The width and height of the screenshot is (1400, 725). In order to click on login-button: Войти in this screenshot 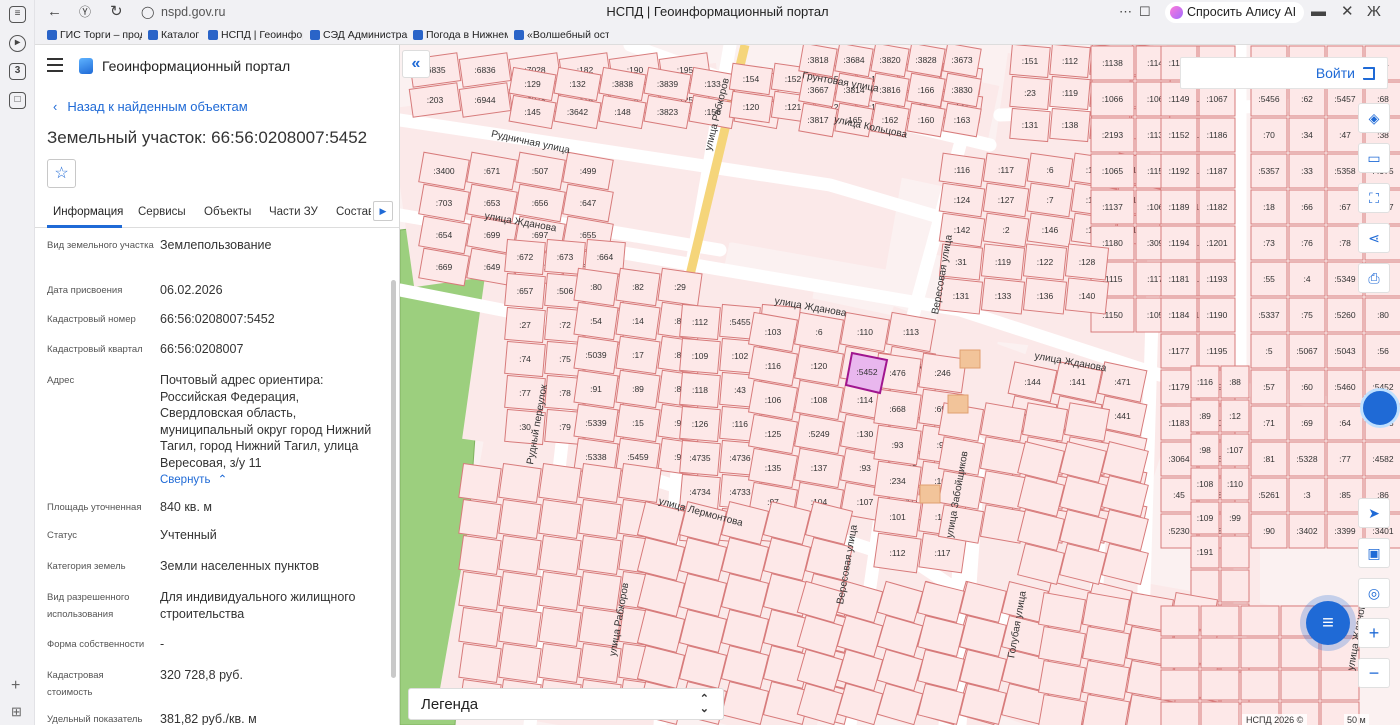, I will do `click(1284, 73)`.